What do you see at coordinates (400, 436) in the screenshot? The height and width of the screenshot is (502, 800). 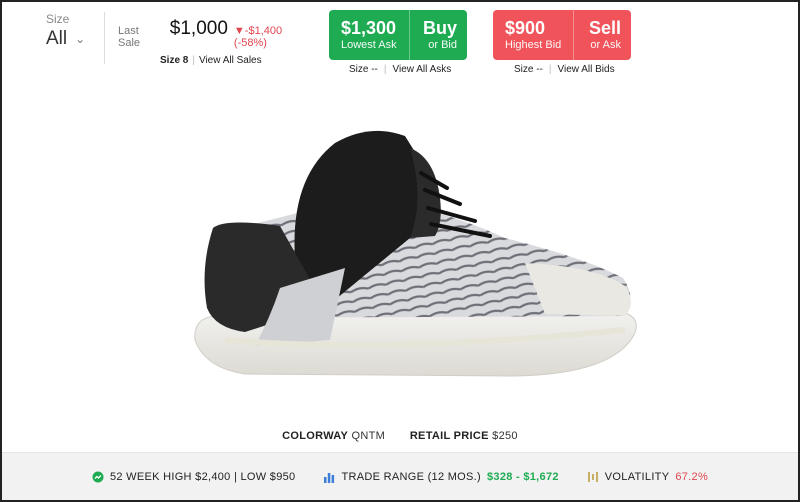 I see `product-details: COLORWAY QNTM RETAIL PRICE $250` at bounding box center [400, 436].